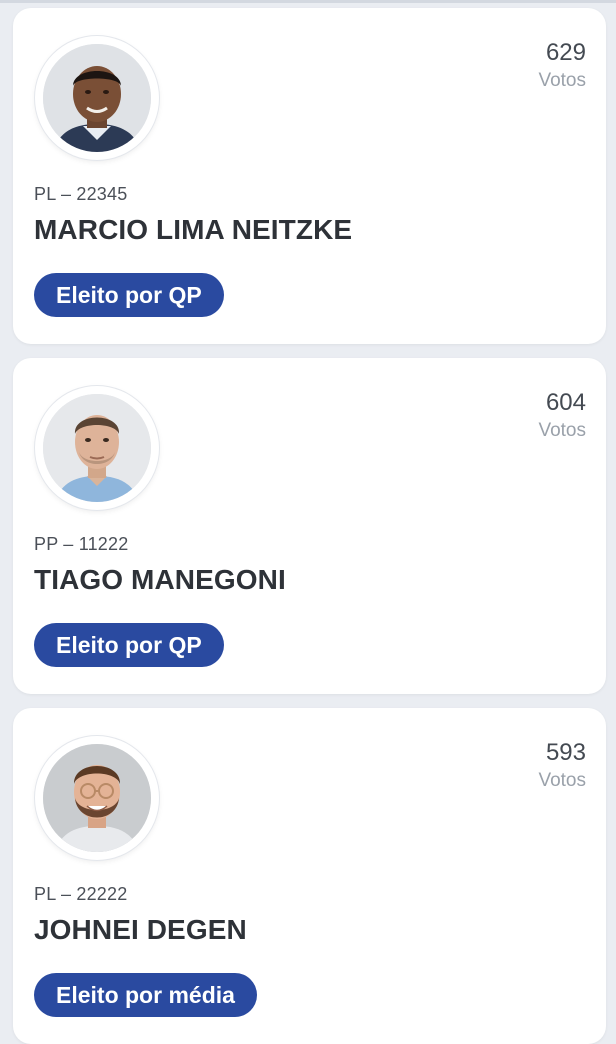 The image size is (616, 1044). I want to click on votes-block: 629 Votos, so click(562, 66).